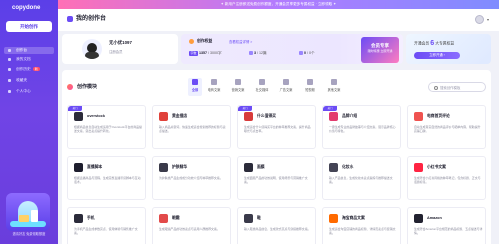  What do you see at coordinates (192, 129) in the screenshot?
I see `tool-description: 输入商品关键词，快速生成适合搜索推荐的标题与卖点描述。` at bounding box center [192, 129].